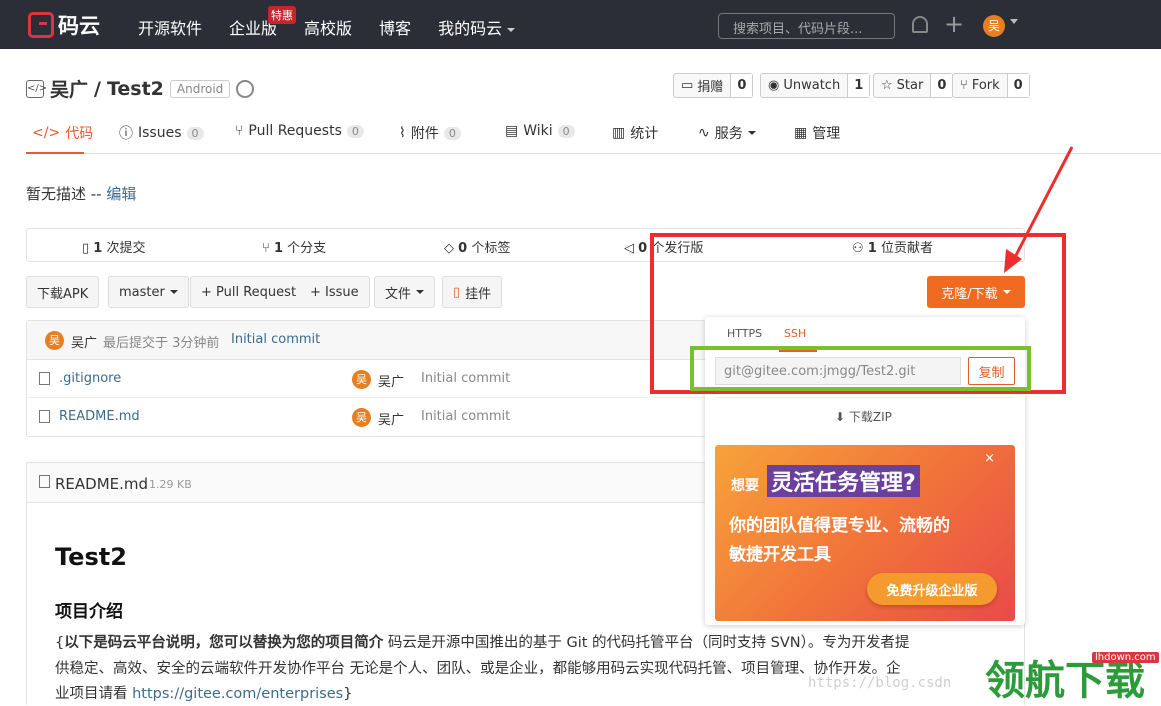 The height and width of the screenshot is (706, 1161). I want to click on readme-filename: README.md, so click(102, 484).